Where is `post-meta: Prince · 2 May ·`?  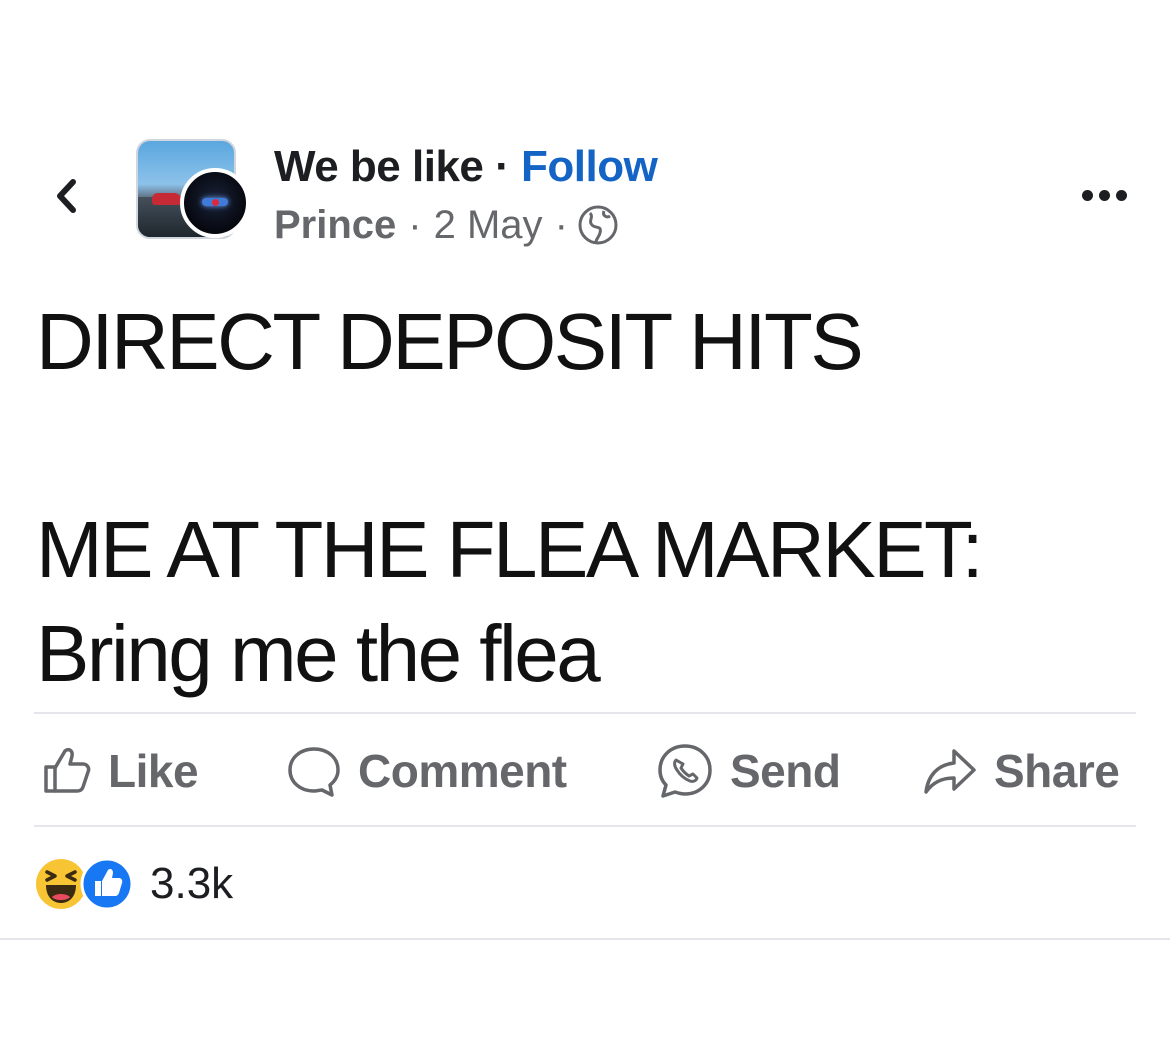
post-meta: Prince · 2 May · is located at coordinates (447, 225).